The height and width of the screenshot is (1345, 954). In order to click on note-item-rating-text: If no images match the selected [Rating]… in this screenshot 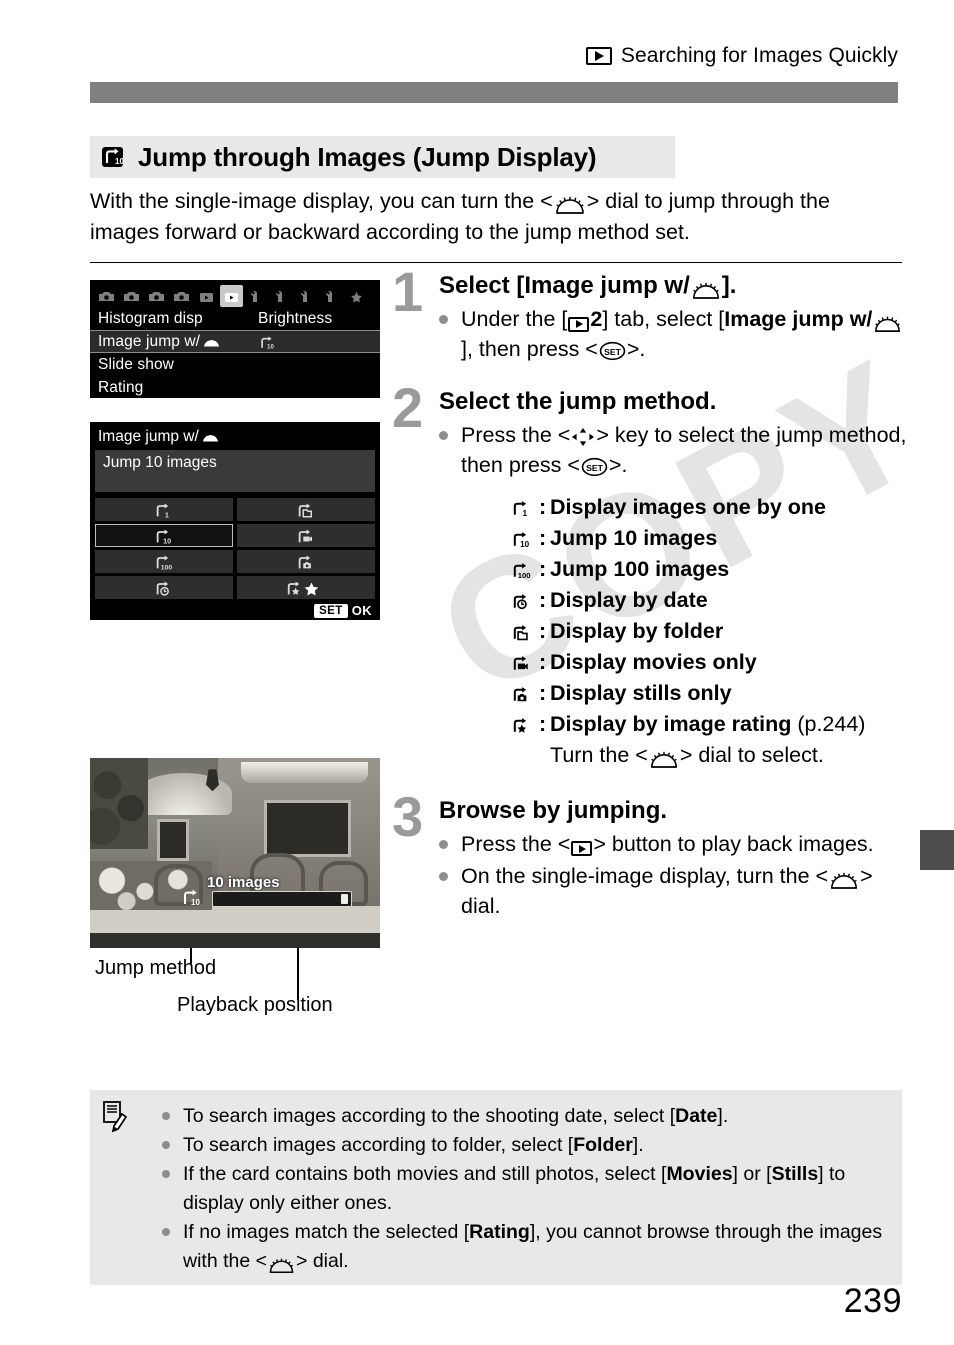, I will do `click(533, 1247)`.